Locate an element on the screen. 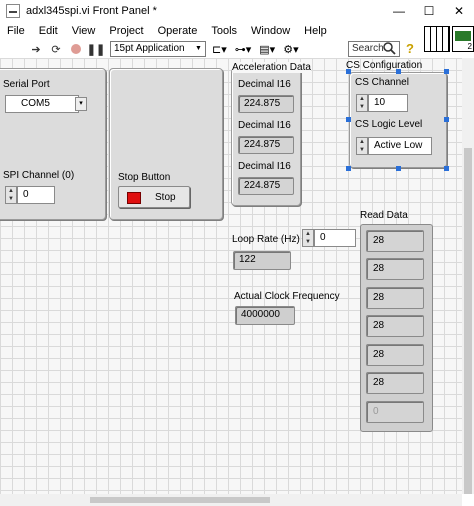  stop-button-label: Stop Button is located at coordinates (144, 177).